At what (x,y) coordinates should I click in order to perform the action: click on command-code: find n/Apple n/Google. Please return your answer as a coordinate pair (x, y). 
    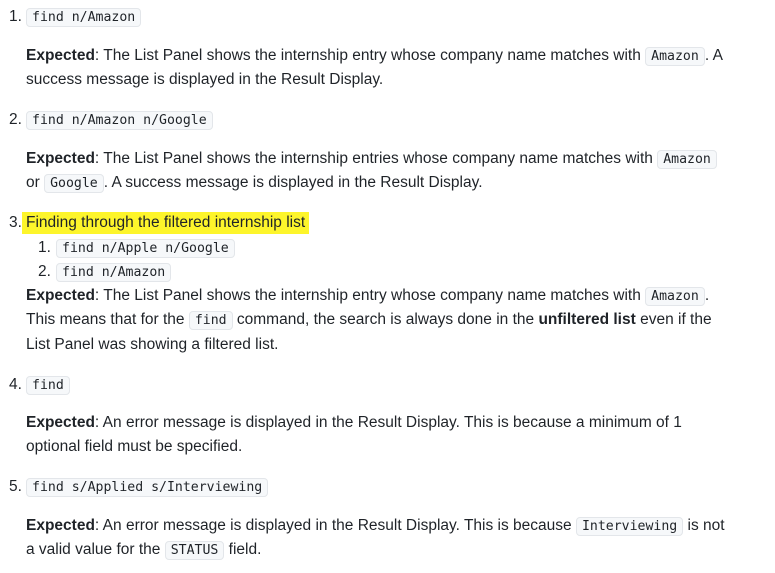
    Looking at the image, I should click on (145, 248).